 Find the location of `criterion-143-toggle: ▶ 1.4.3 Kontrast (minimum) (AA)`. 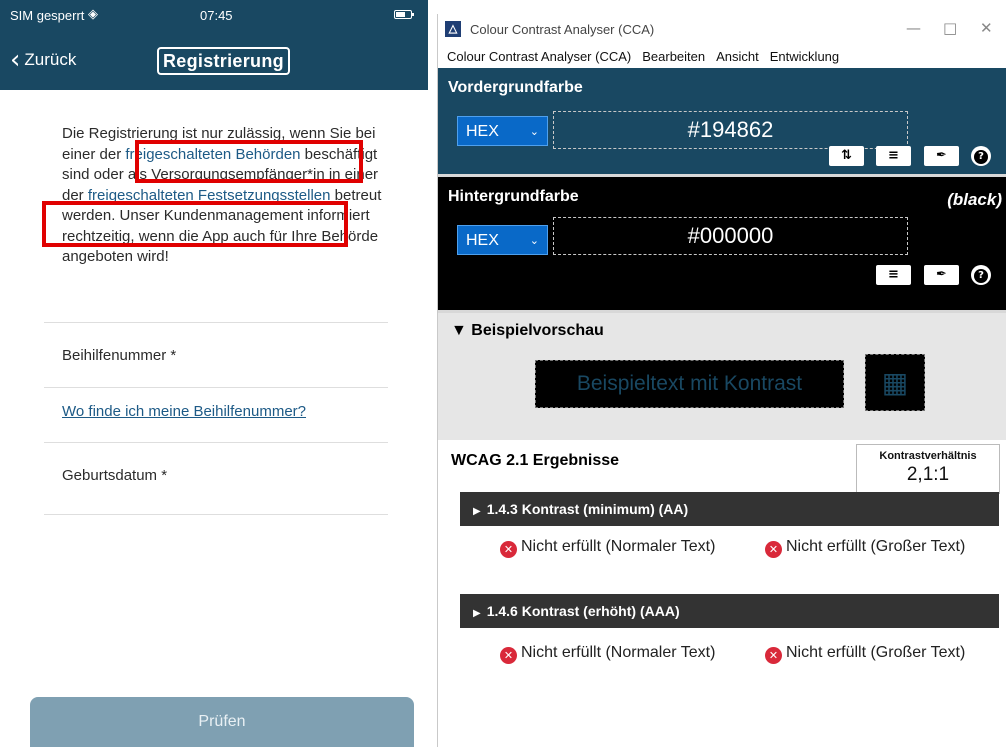

criterion-143-toggle: ▶ 1.4.3 Kontrast (minimum) (AA) is located at coordinates (729, 509).